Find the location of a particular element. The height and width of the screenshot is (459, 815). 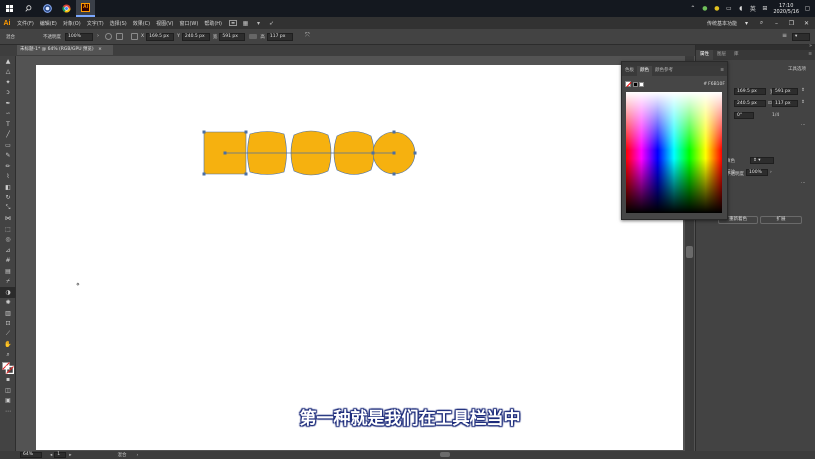

x-field: 169.5 px is located at coordinates (160, 36).